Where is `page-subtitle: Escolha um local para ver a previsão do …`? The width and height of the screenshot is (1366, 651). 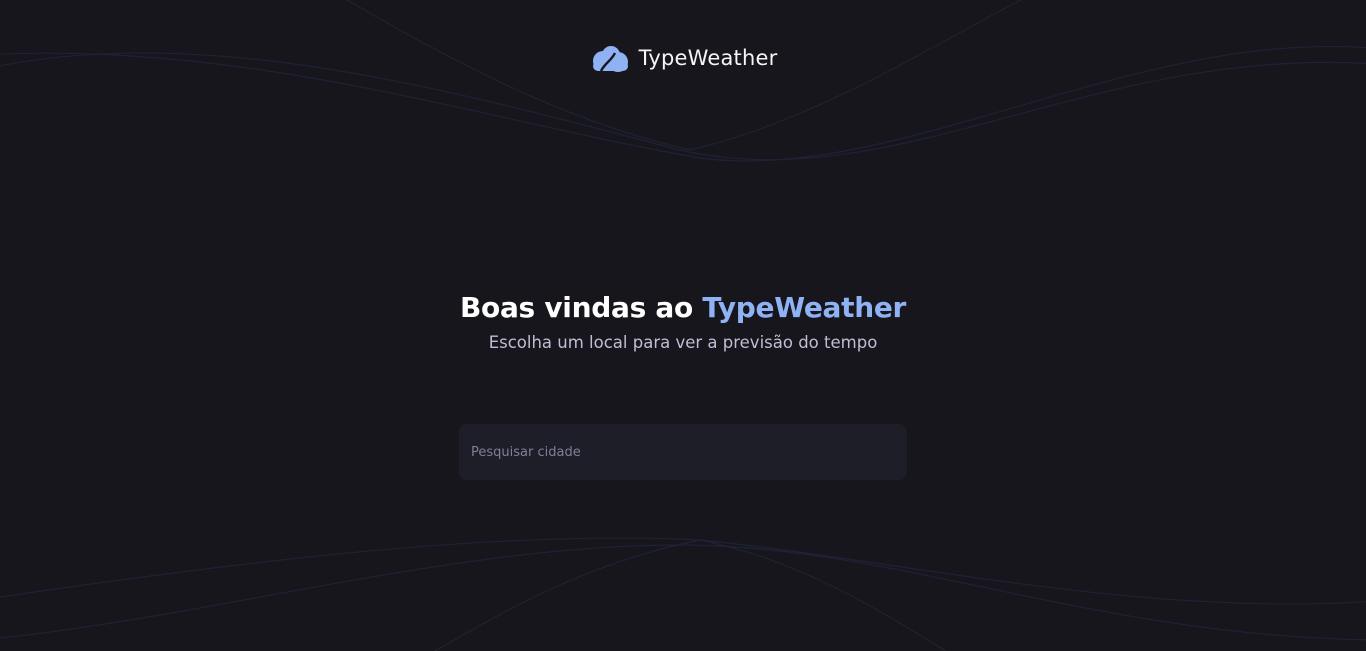
page-subtitle: Escolha um local para ver a previsão do … is located at coordinates (683, 342).